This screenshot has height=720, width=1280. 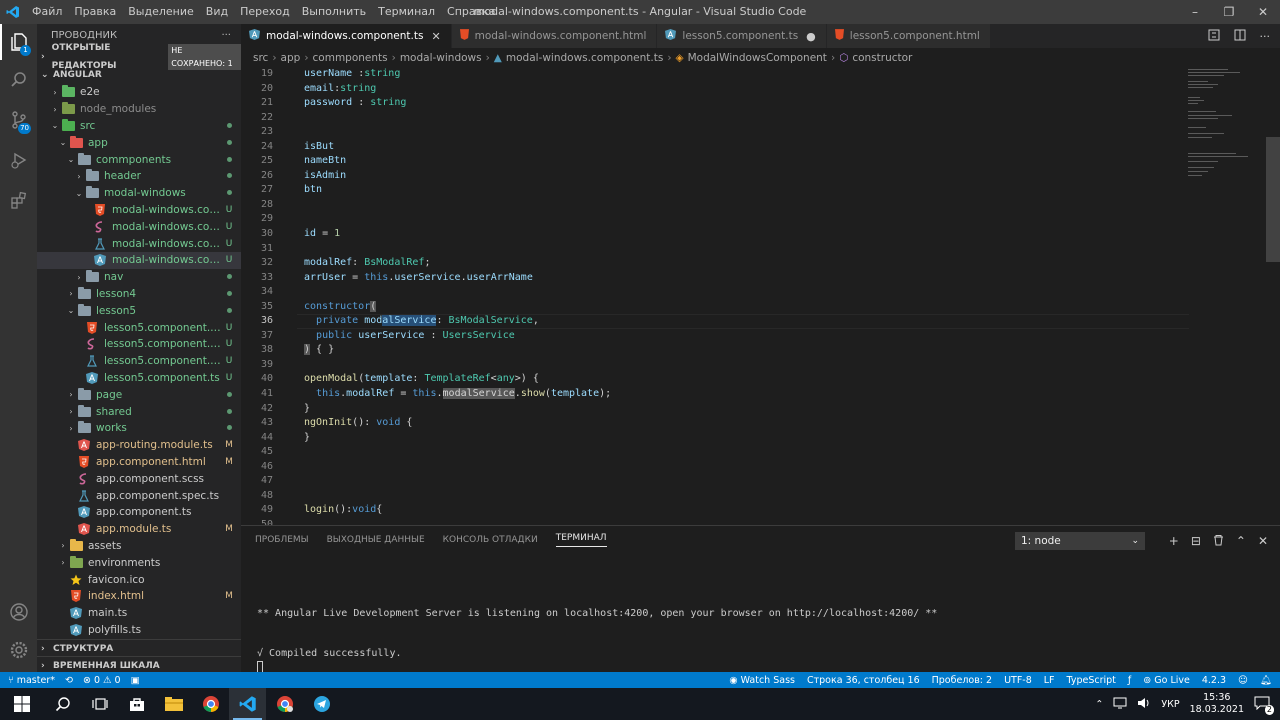 What do you see at coordinates (581, 540) in the screenshot?
I see `tab-terminal: ТЕРМИНАЛ` at bounding box center [581, 540].